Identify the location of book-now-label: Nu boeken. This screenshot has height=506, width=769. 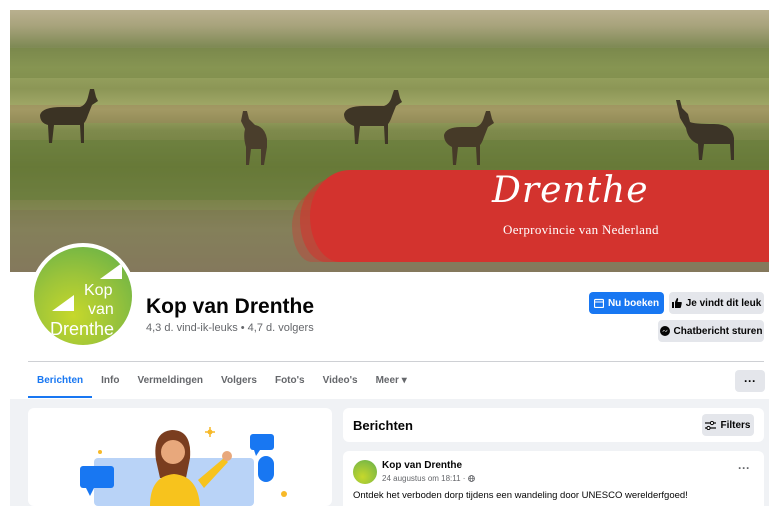
(633, 303).